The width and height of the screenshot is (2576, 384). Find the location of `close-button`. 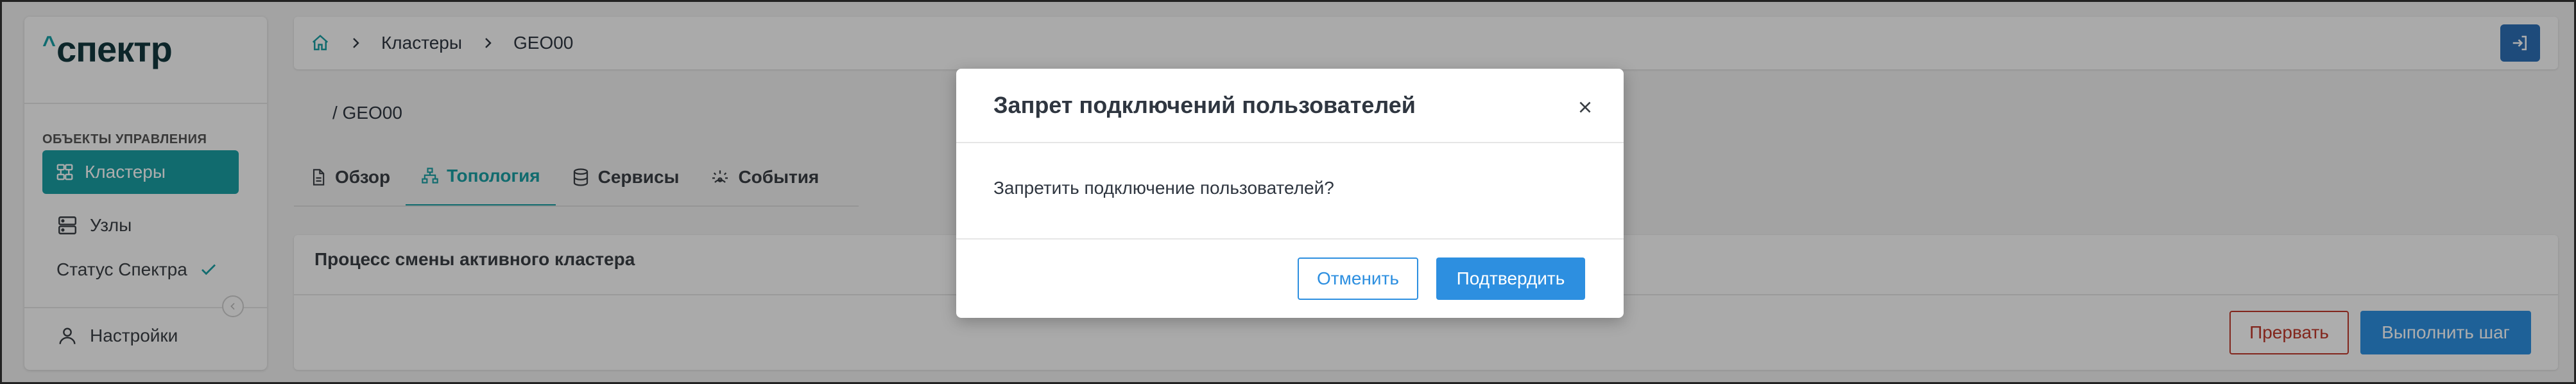

close-button is located at coordinates (1585, 108).